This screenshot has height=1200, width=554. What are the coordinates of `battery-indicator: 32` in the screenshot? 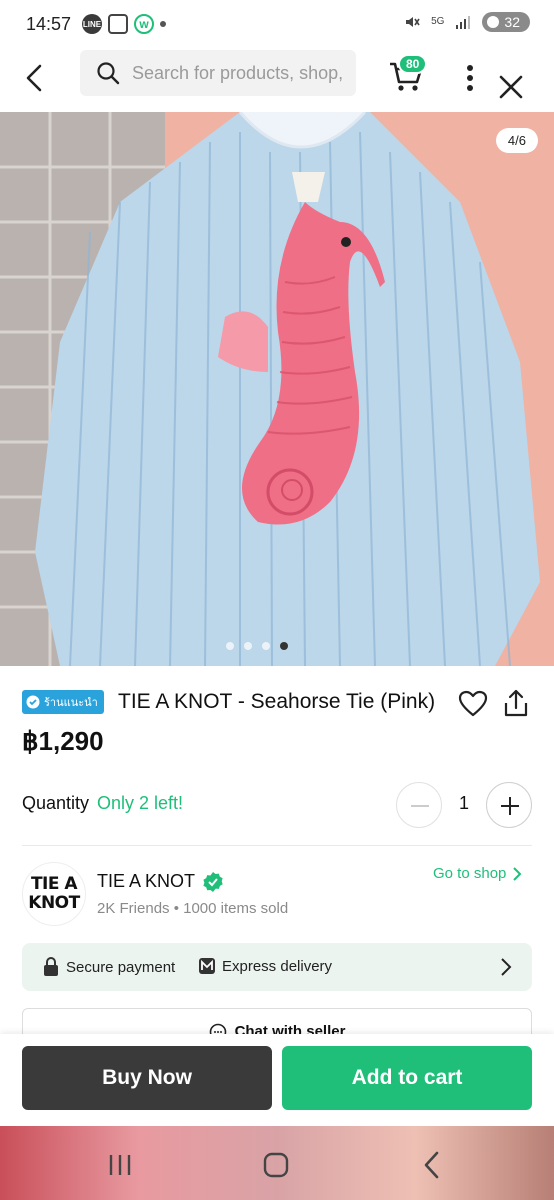 It's located at (506, 22).